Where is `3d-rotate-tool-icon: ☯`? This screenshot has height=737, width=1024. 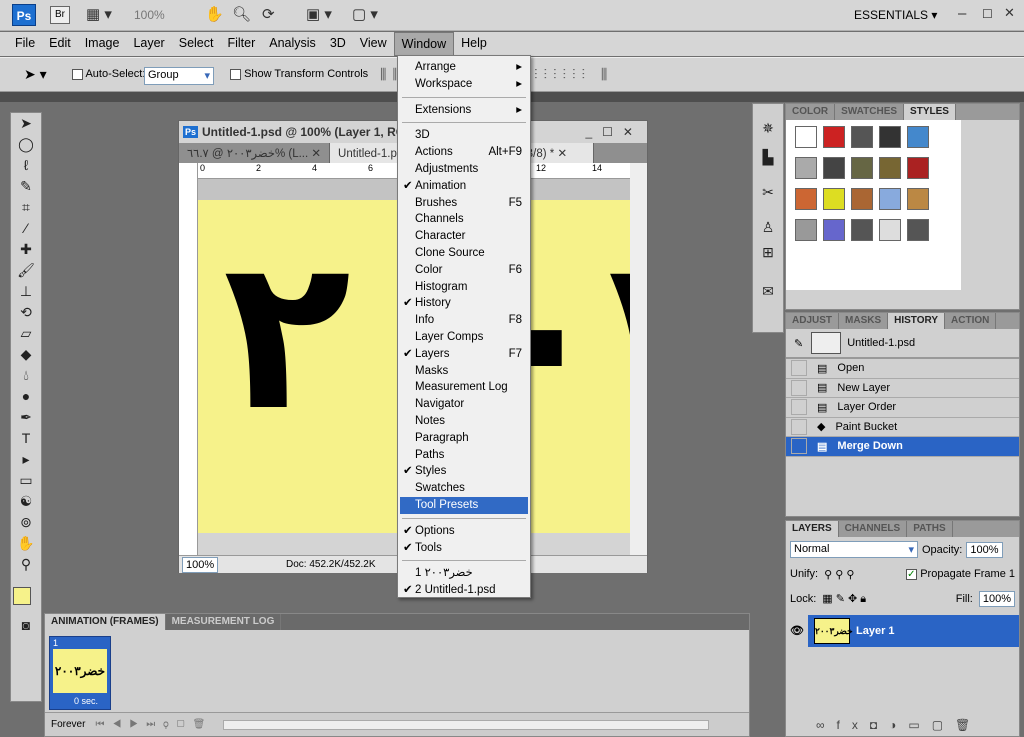
3d-rotate-tool-icon: ☯ is located at coordinates (26, 501).